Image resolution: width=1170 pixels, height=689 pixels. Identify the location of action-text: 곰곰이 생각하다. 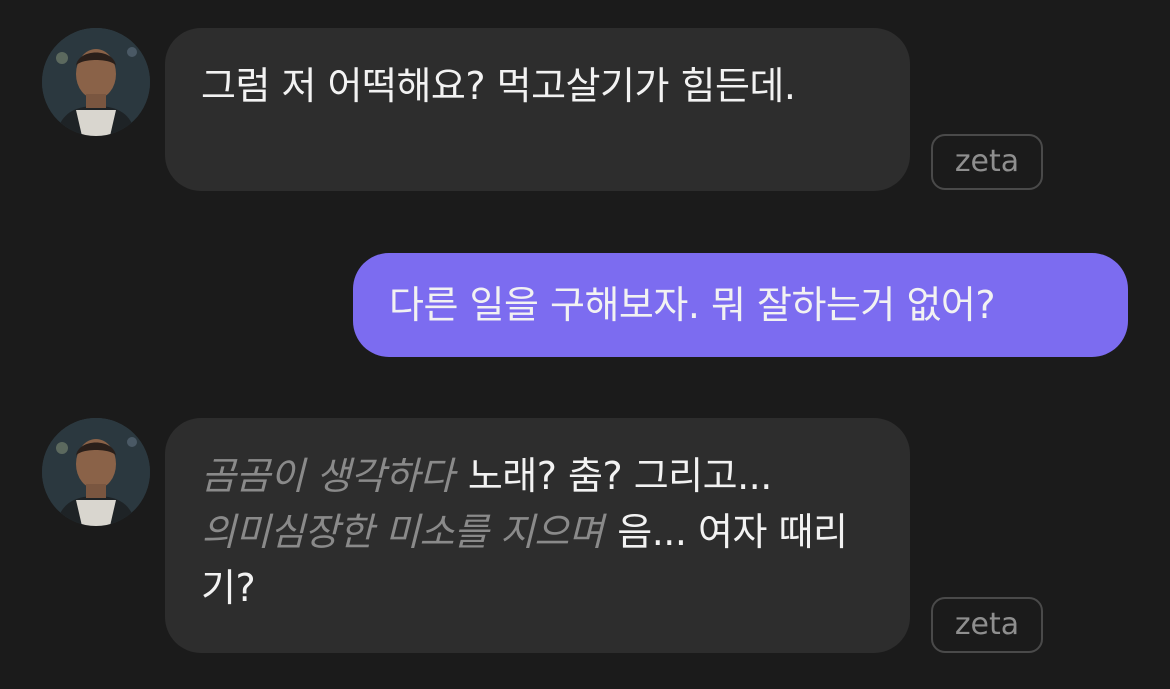
(327, 476).